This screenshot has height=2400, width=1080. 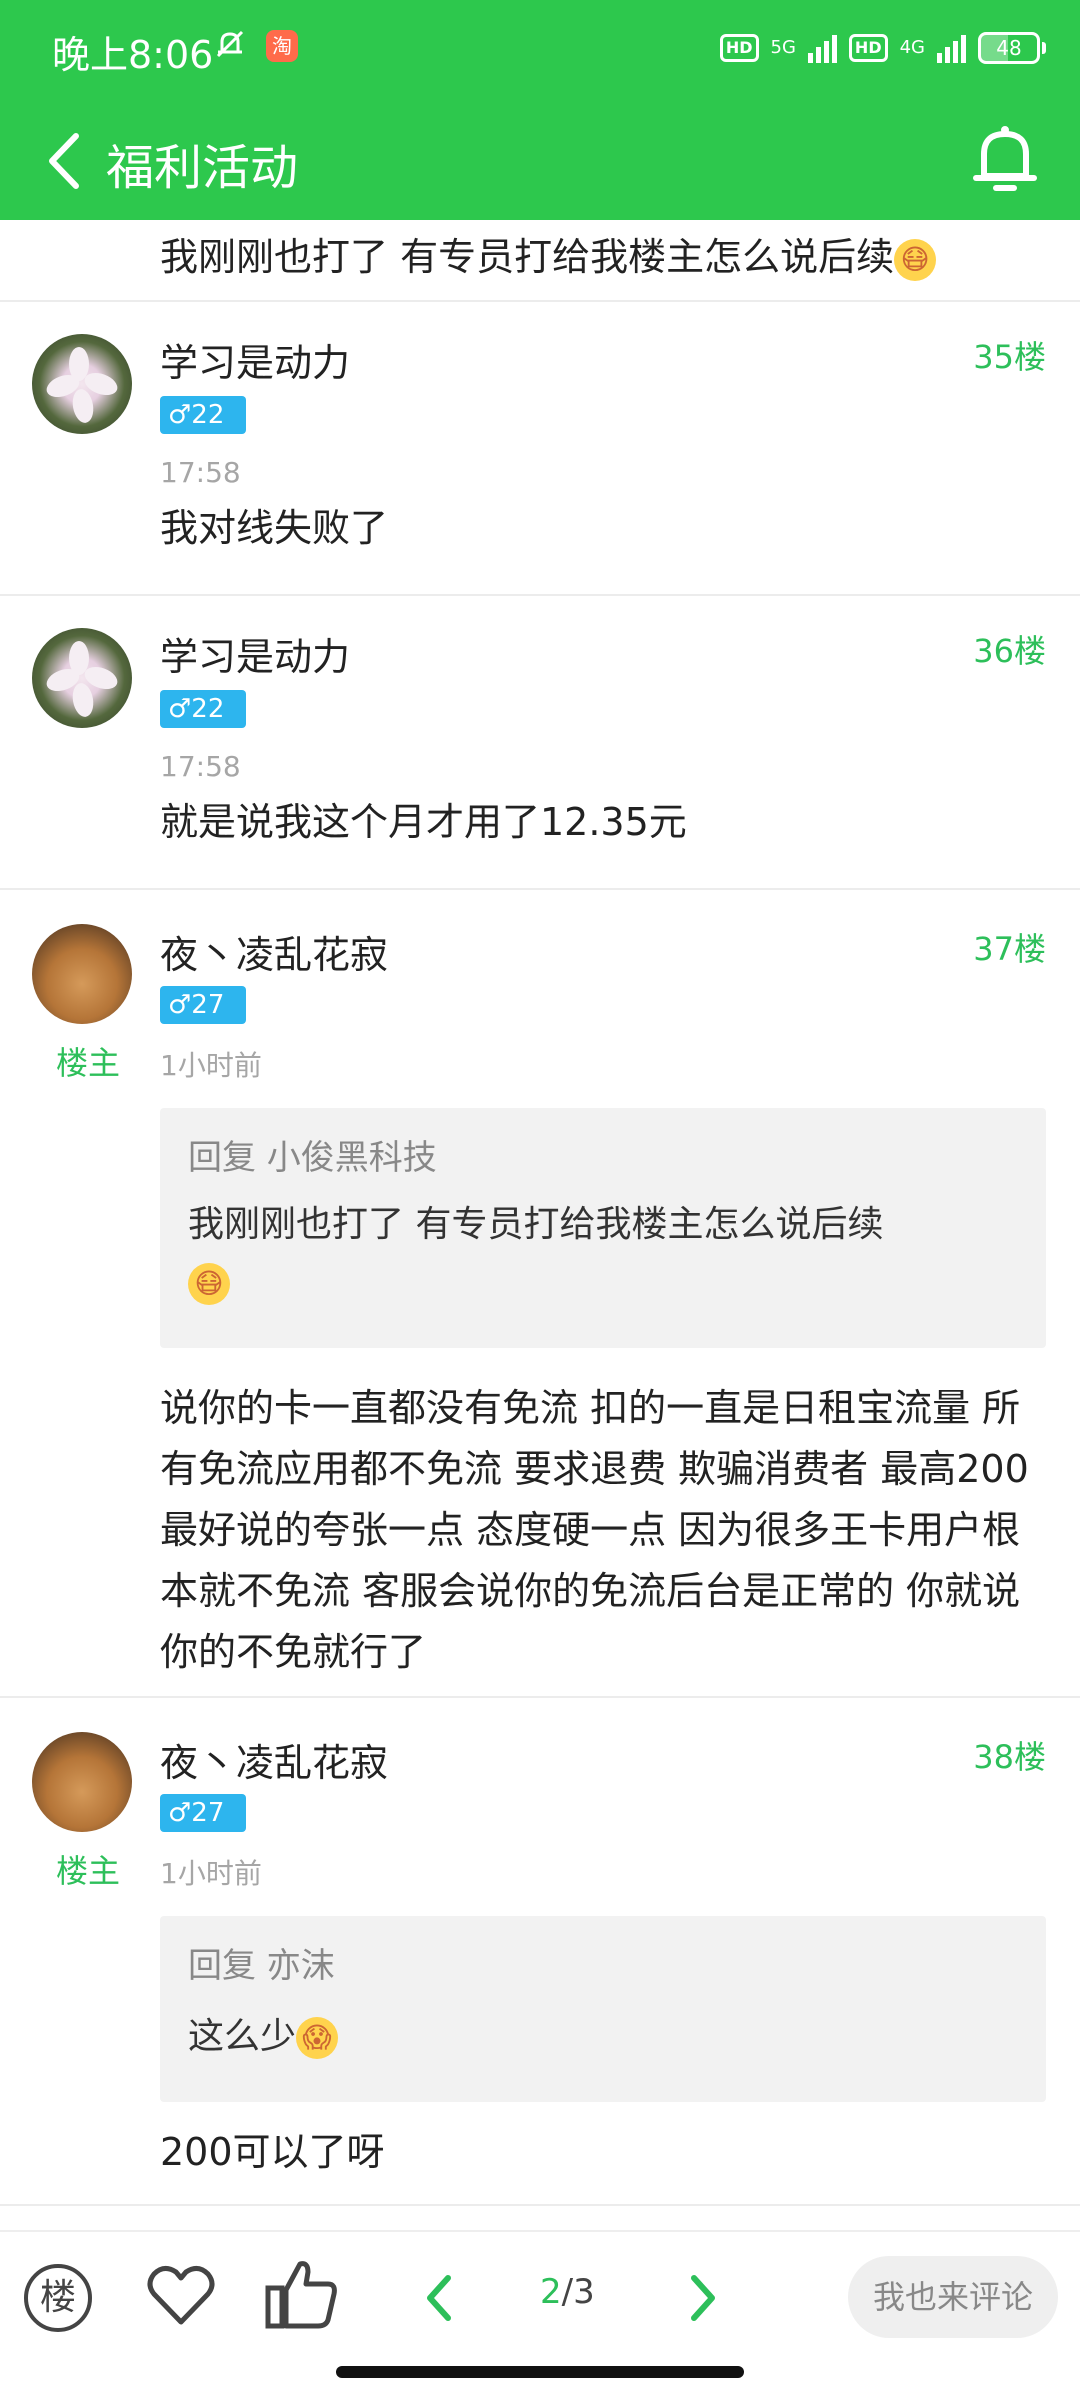 What do you see at coordinates (1009, 651) in the screenshot?
I see `floor-number: 36楼` at bounding box center [1009, 651].